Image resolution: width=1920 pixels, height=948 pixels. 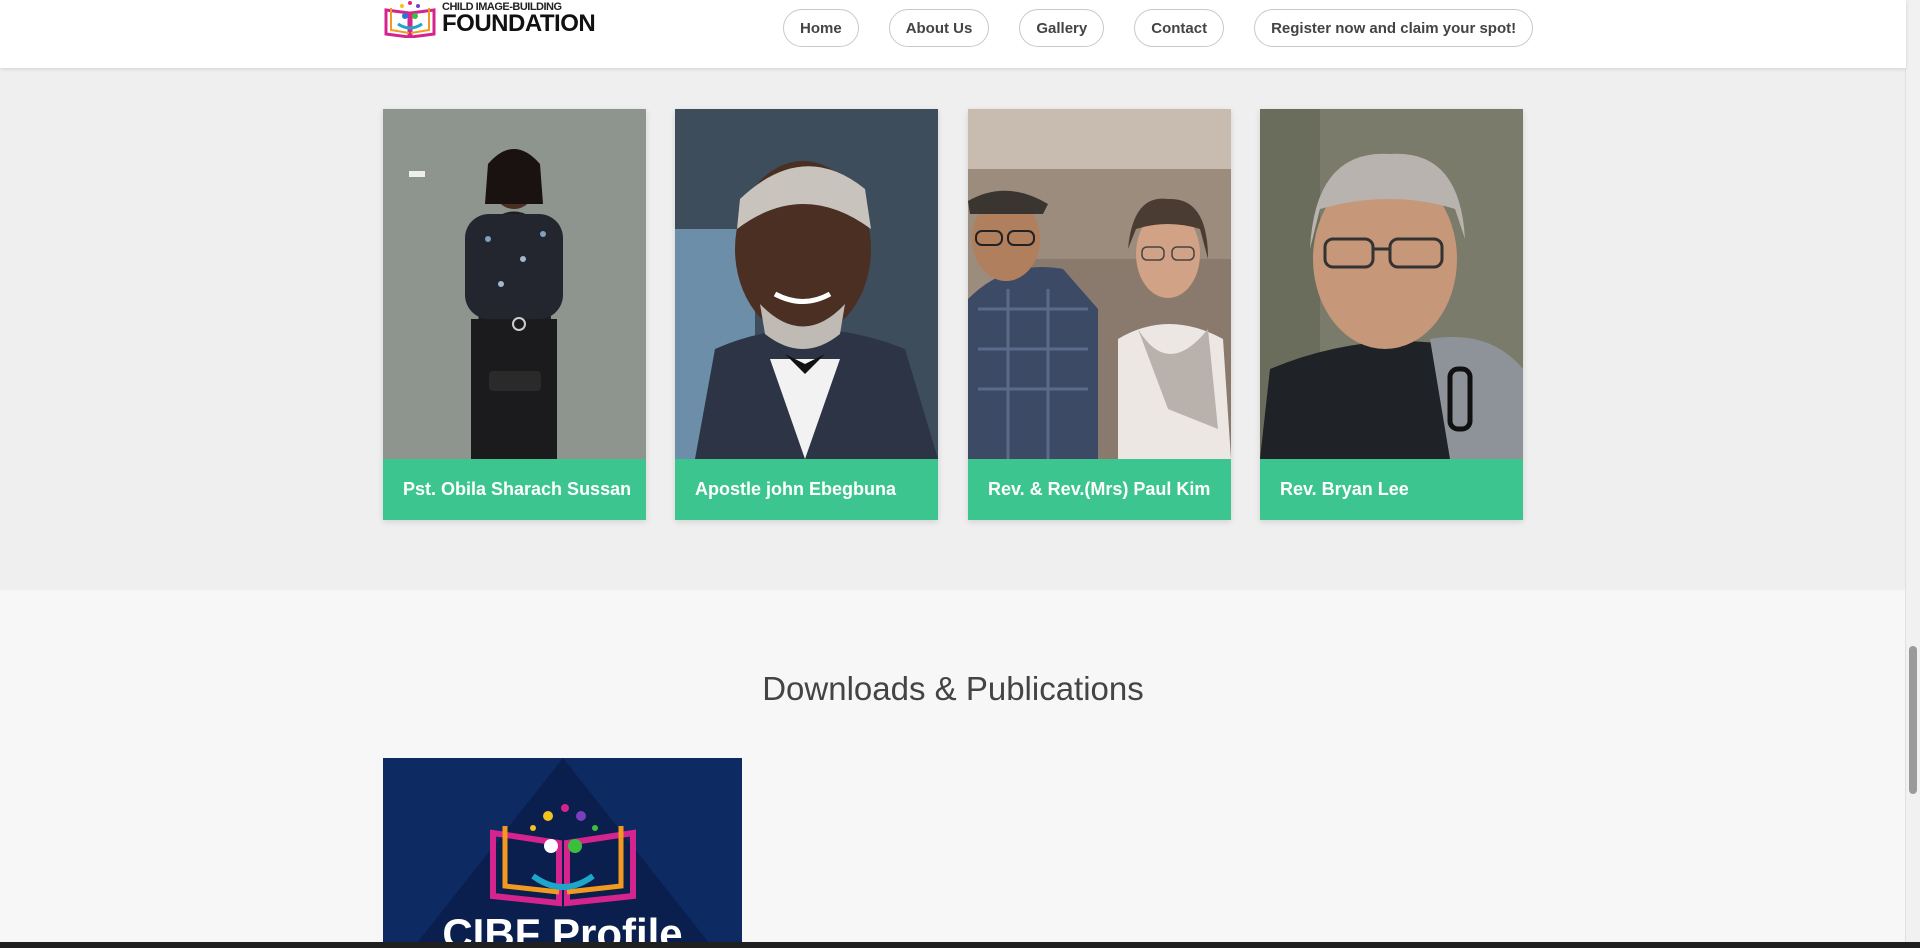 I want to click on nav-home-button: Home, so click(x=821, y=28).